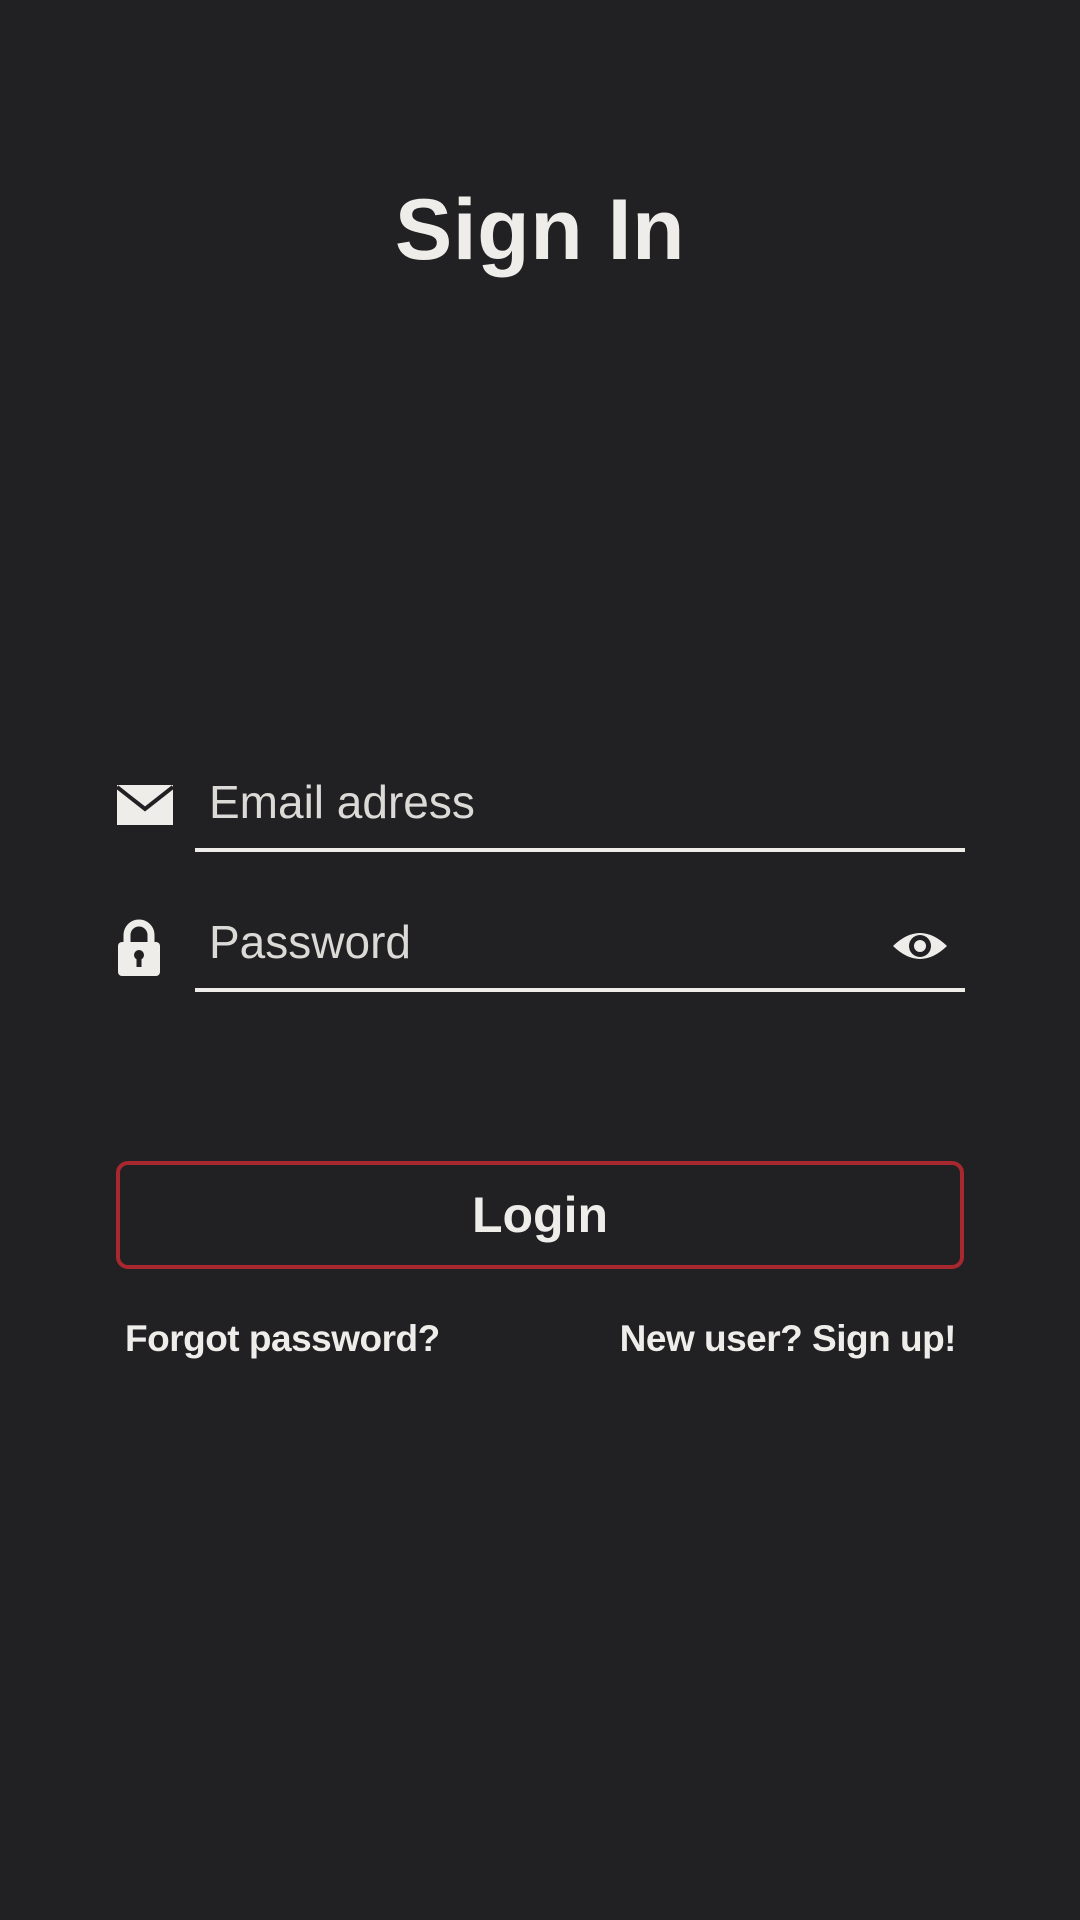 Image resolution: width=1080 pixels, height=1920 pixels. I want to click on email-input, so click(549, 802).